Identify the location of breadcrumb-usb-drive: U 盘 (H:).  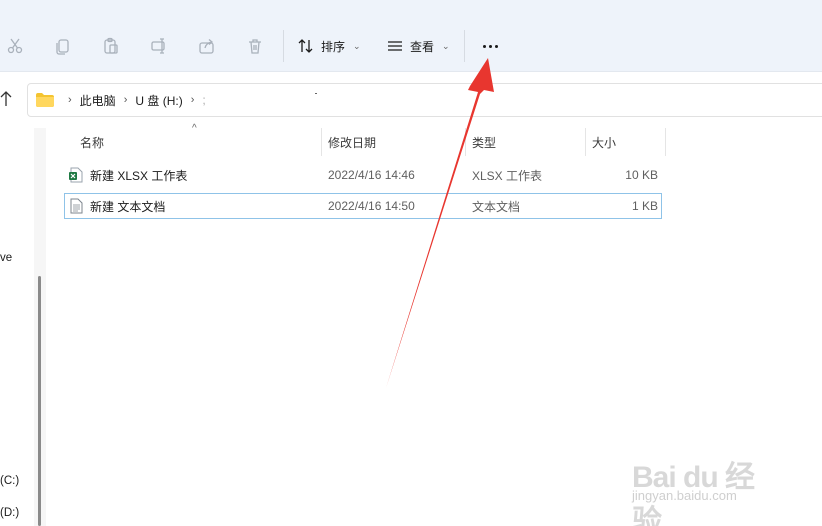
(158, 100).